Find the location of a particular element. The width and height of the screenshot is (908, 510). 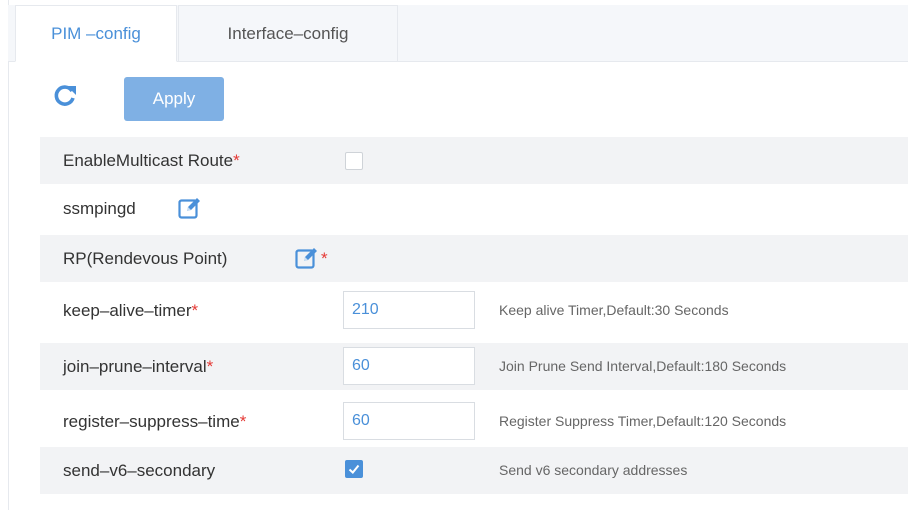

rp-edit-icon is located at coordinates (307, 258).